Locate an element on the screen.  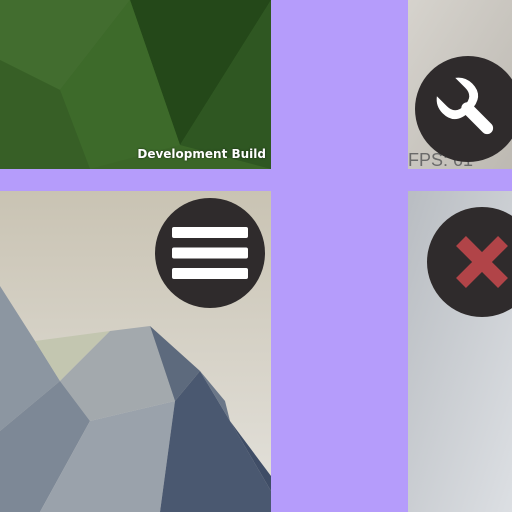
settings-button is located at coordinates (463, 109).